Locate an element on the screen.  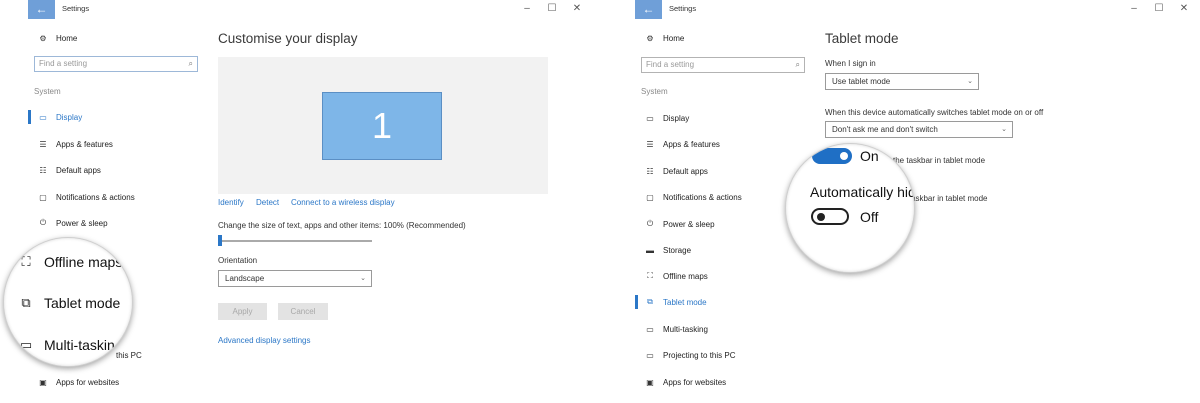
notification-icon: ▢ is located at coordinates (650, 197).